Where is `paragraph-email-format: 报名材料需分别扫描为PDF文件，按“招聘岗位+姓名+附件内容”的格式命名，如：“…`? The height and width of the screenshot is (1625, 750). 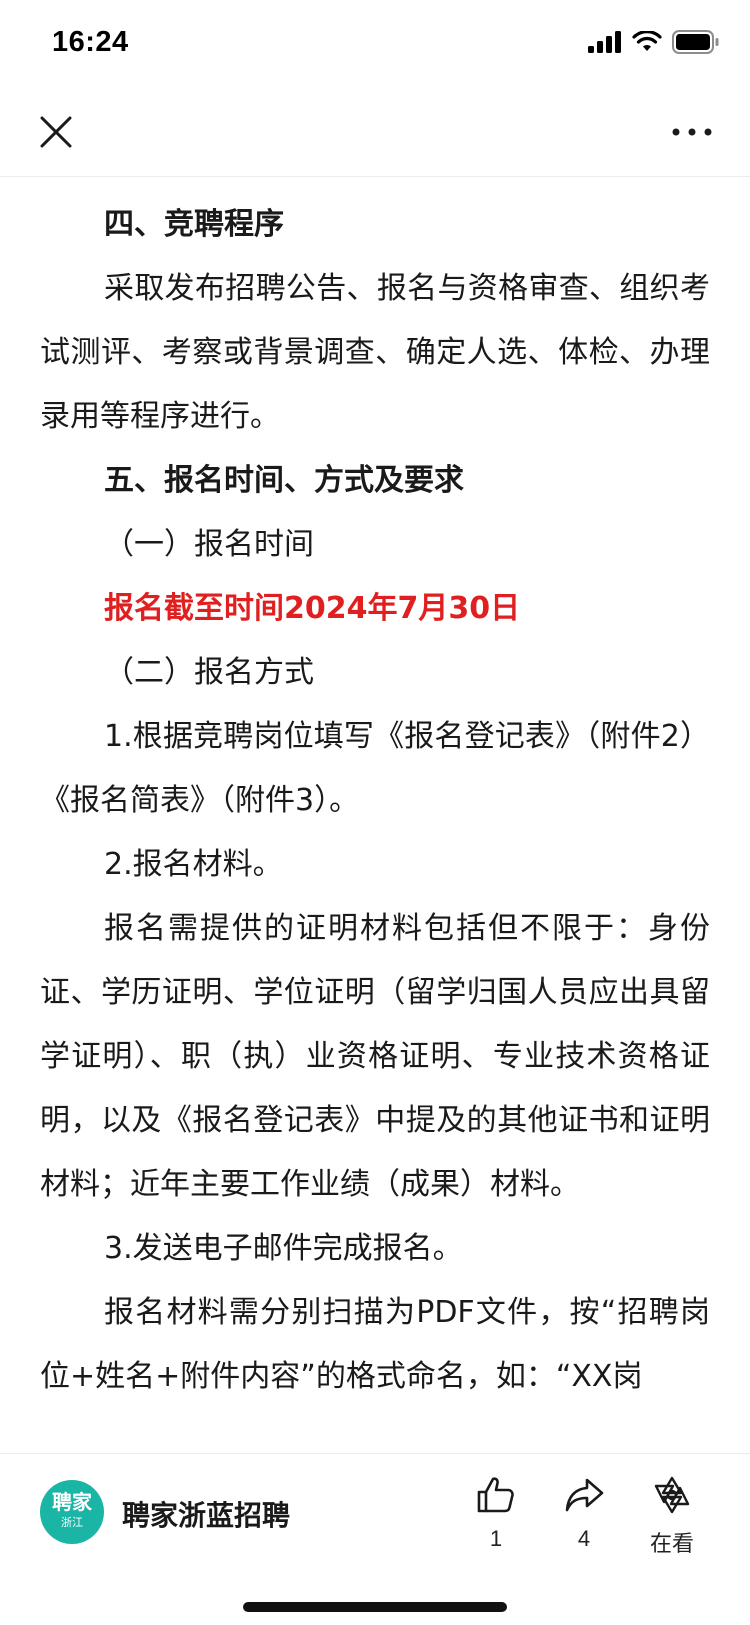
paragraph-email-format: 报名材料需分别扫描为PDF文件，按“招聘岗位+姓名+附件内容”的格式命名，如：“… is located at coordinates (375, 1344).